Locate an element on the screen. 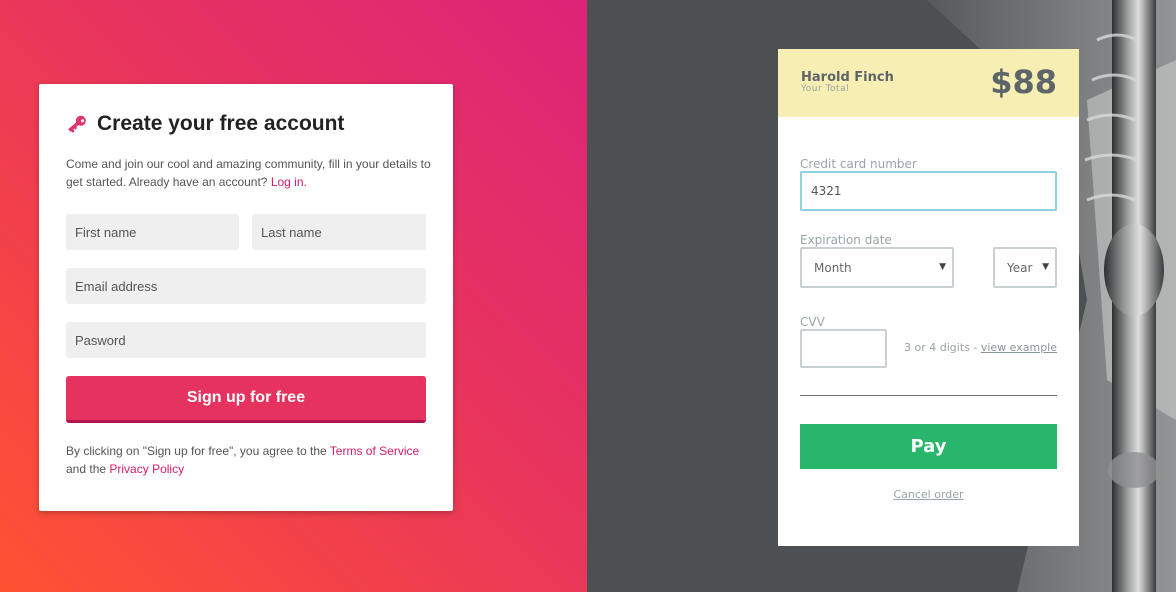 The width and height of the screenshot is (1176, 592). terms-mid: and the is located at coordinates (86, 469).